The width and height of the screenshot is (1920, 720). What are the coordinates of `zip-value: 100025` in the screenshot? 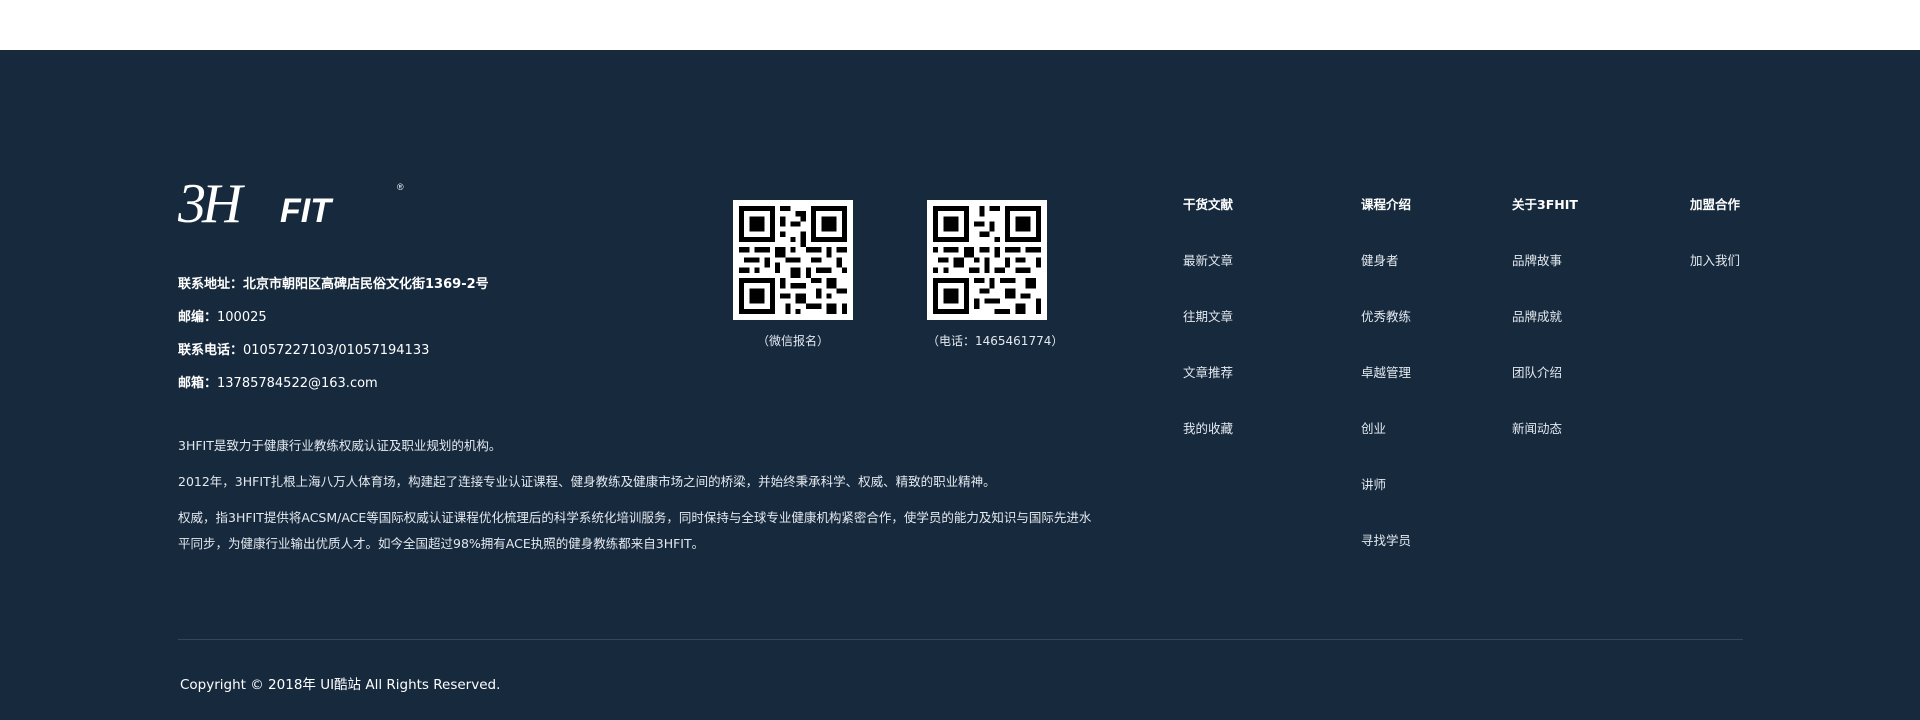 It's located at (242, 317).